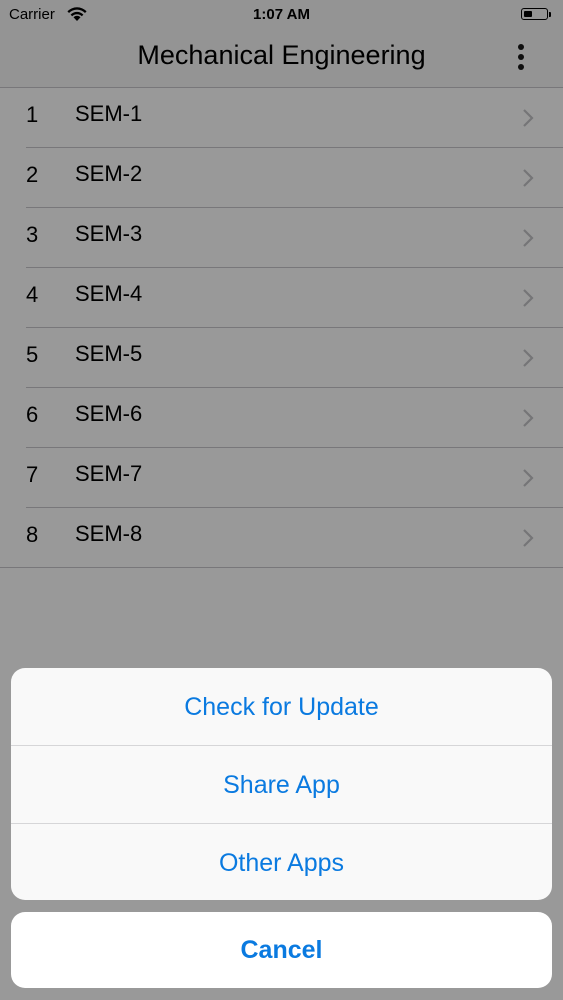 Image resolution: width=563 pixels, height=1000 pixels. I want to click on cancel-button: Cancel, so click(281, 950).